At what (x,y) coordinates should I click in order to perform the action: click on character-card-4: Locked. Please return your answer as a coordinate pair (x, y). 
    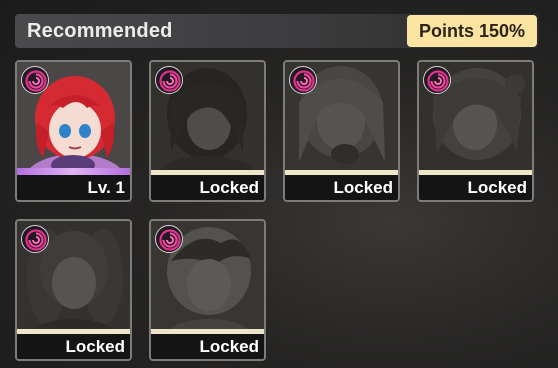
    Looking at the image, I should click on (475, 131).